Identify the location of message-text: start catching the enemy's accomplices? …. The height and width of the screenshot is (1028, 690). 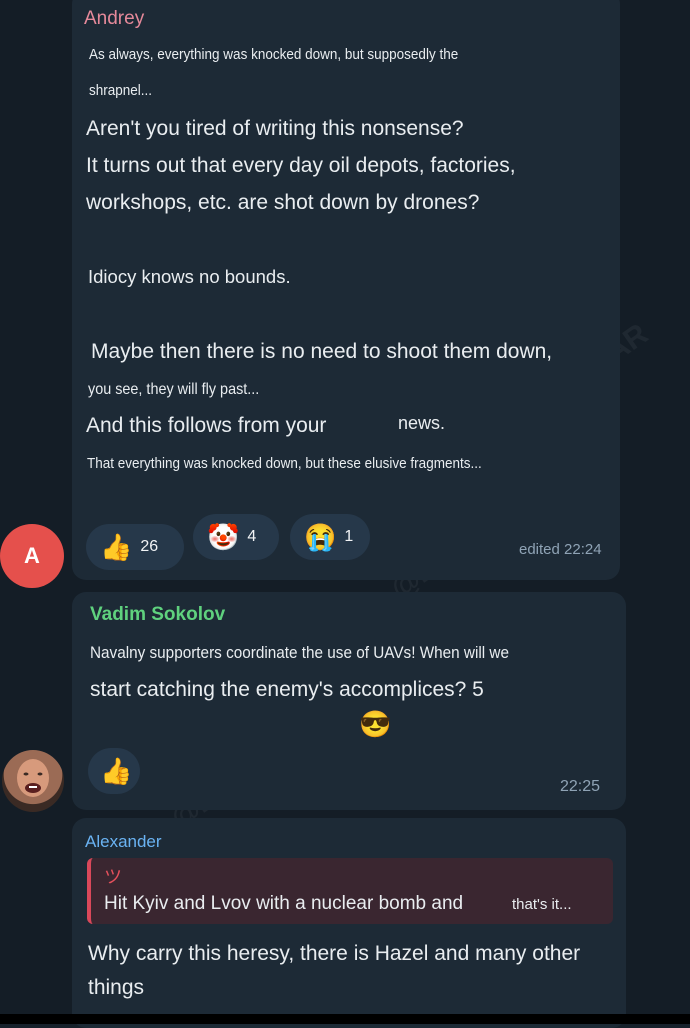
(287, 689).